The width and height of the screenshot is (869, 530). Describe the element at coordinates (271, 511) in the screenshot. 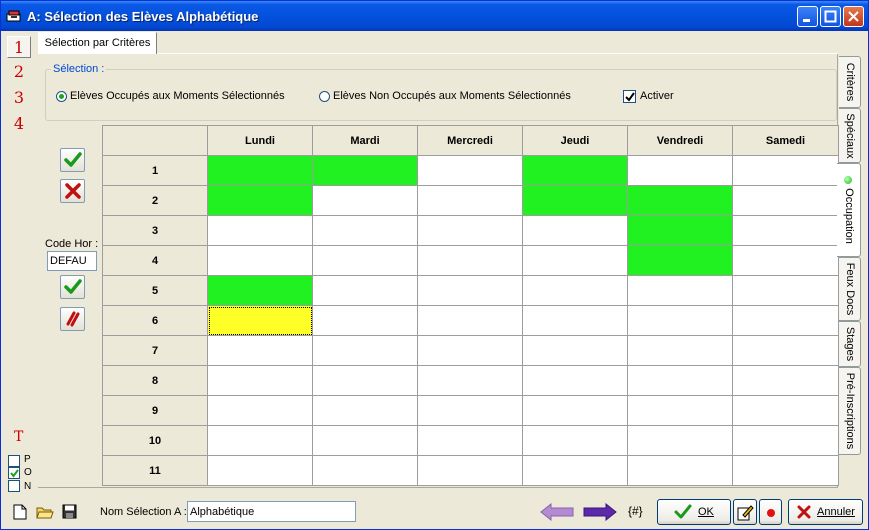

I see `nom-selection-input` at that location.